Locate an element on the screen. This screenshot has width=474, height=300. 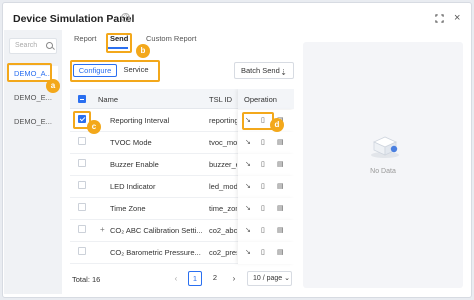
search-icon is located at coordinates (49, 45).